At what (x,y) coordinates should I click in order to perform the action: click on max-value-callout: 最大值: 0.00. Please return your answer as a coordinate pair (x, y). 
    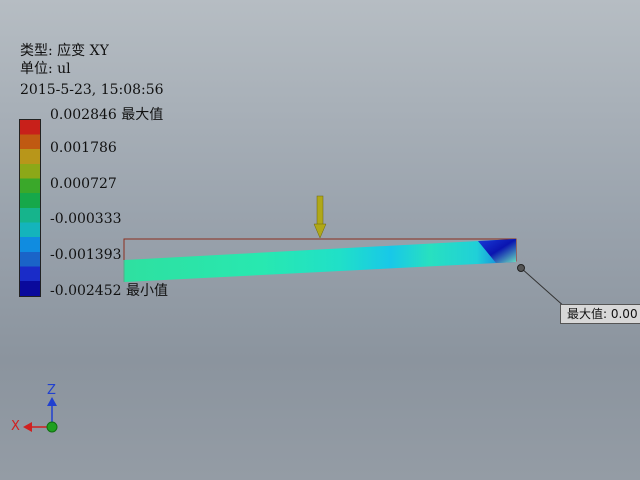
    Looking at the image, I should click on (600, 314).